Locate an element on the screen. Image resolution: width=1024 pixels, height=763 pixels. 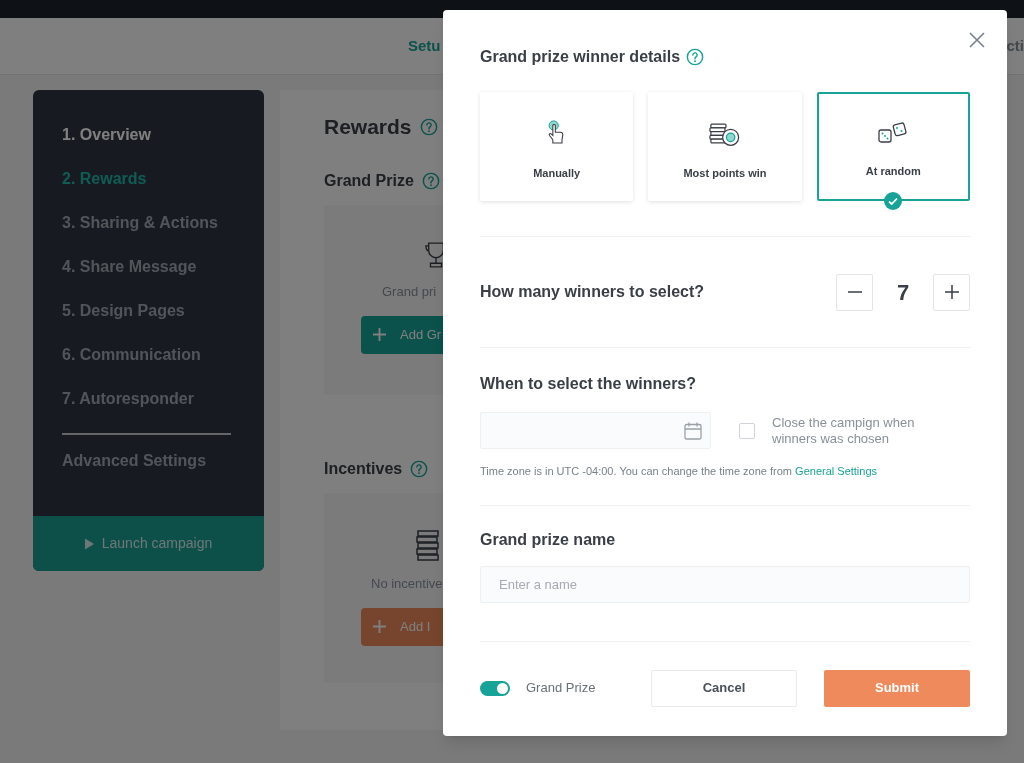
general-settings-link: General Settings is located at coordinates (836, 471).